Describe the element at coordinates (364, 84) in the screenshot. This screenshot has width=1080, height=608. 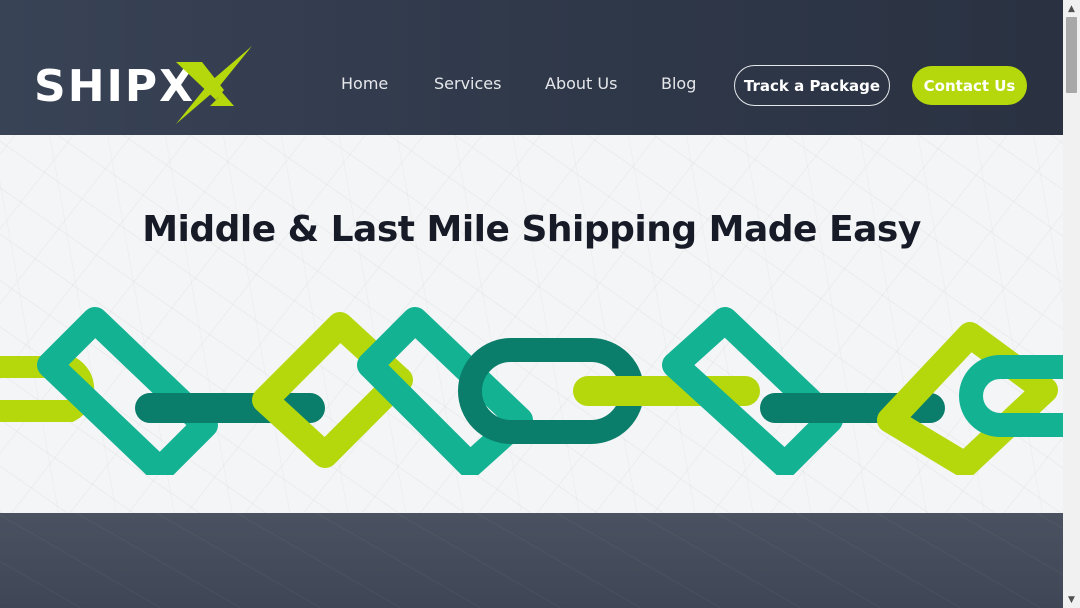
I see `nav-home: Home` at that location.